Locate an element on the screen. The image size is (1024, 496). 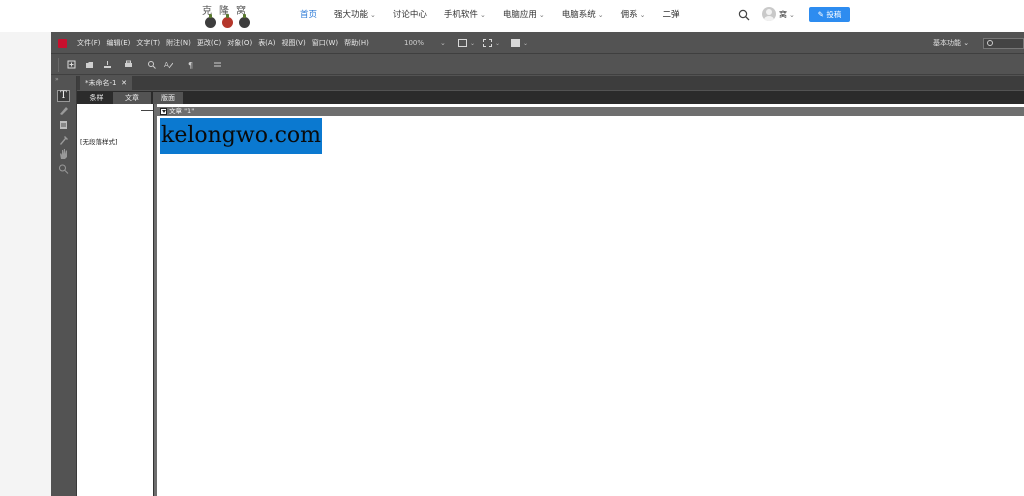
workspace-label: 基本功能 is located at coordinates (947, 43).